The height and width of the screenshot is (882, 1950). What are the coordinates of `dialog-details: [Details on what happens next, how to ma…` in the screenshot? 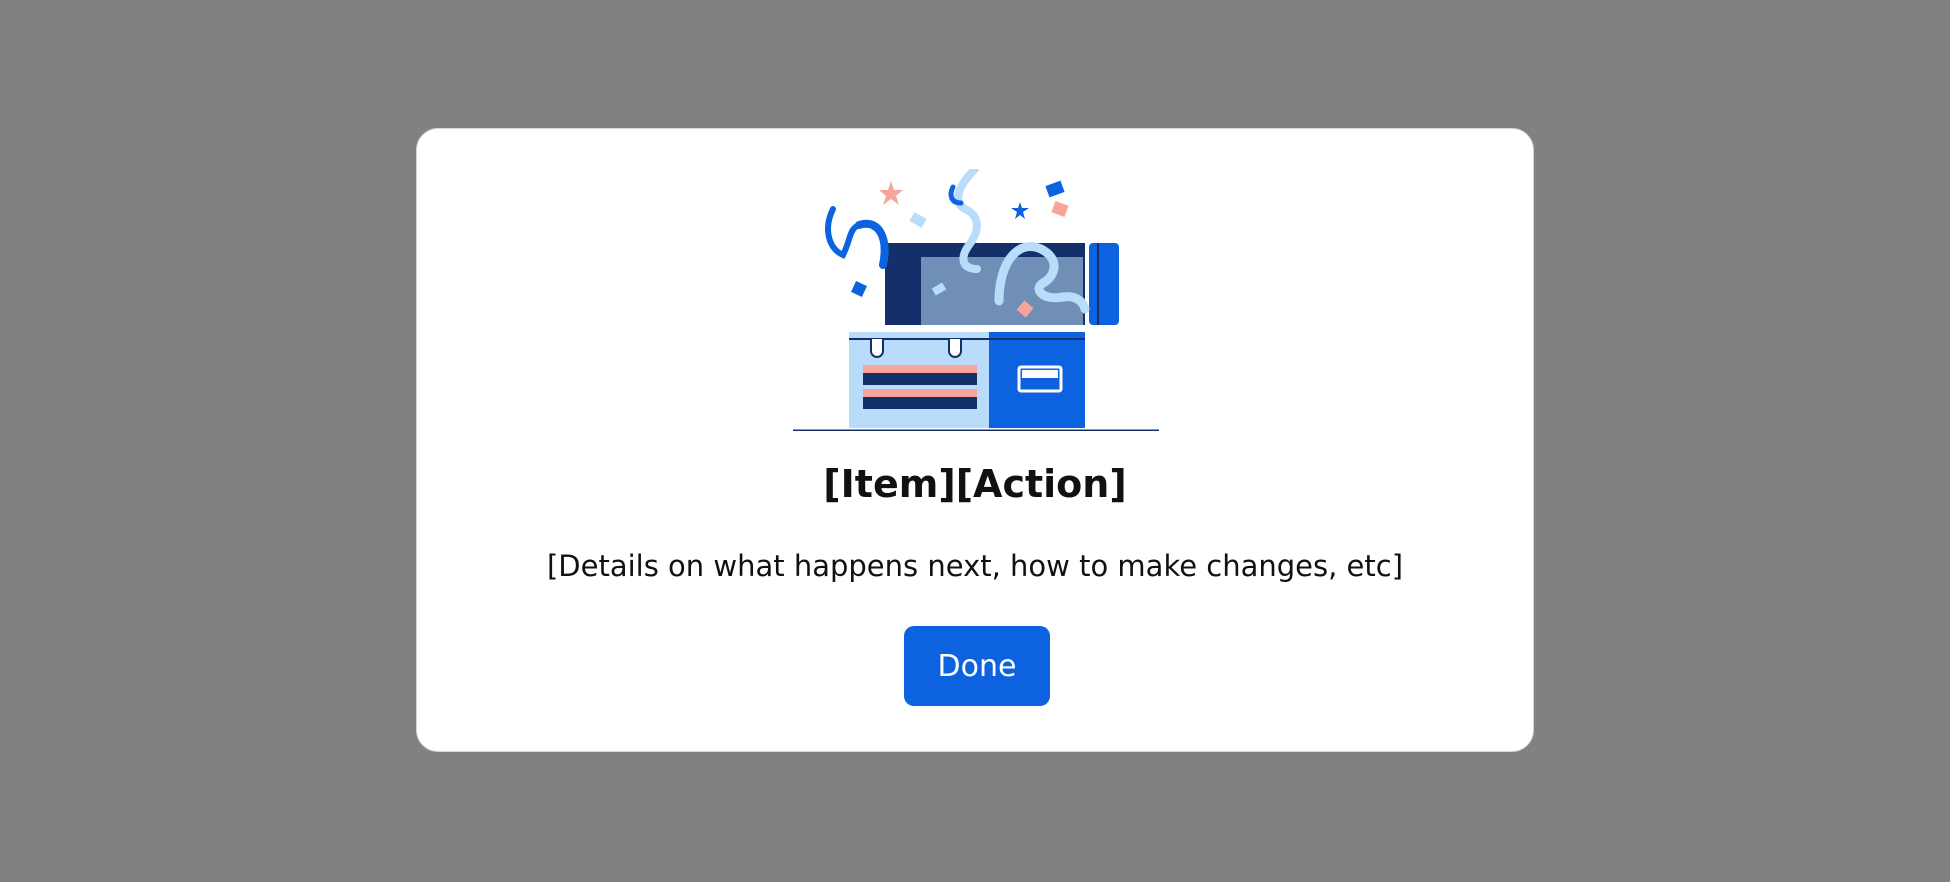 It's located at (975, 566).